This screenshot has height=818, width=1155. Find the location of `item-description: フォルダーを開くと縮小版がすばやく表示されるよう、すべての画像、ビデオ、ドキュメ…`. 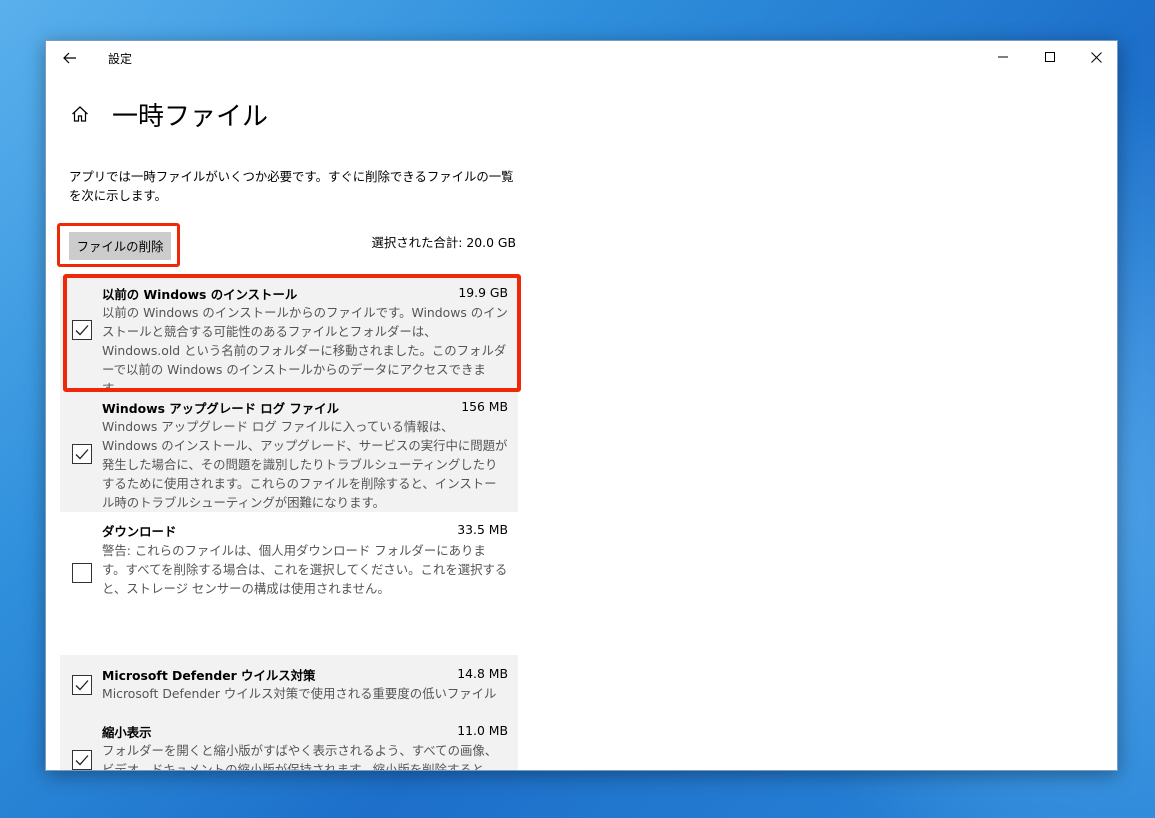

item-description: フォルダーを開くと縮小版がすばやく表示されるよう、すべての画像、ビデオ、ドキュメ… is located at coordinates (300, 757).